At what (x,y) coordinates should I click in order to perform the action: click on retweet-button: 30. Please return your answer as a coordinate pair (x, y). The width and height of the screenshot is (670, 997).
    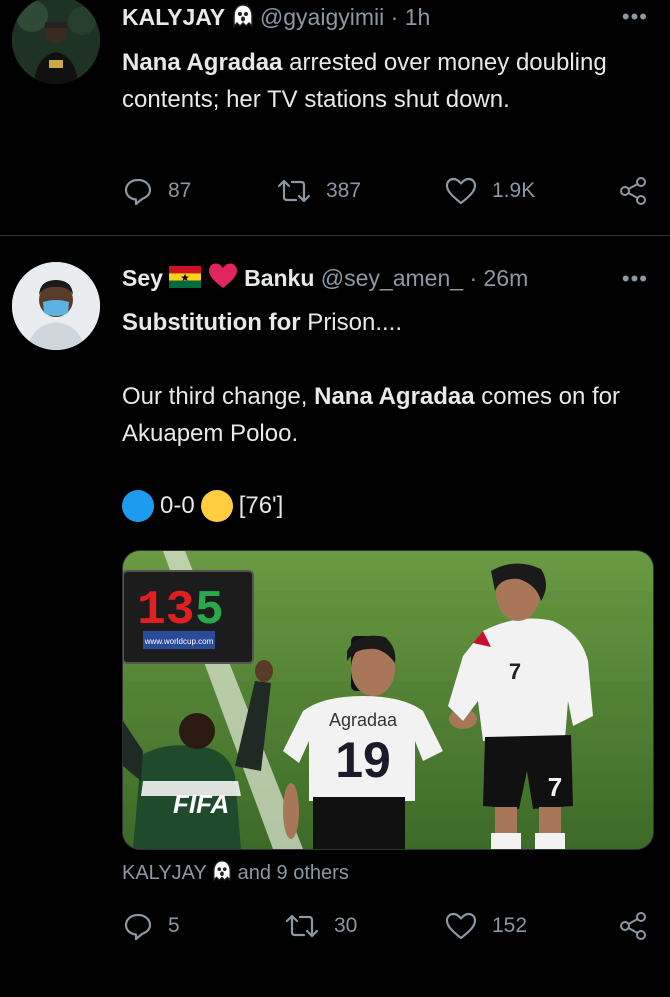
    Looking at the image, I should click on (320, 926).